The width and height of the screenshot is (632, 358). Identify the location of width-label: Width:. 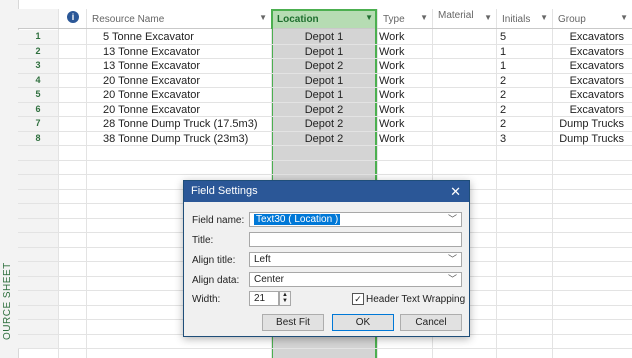
(206, 299).